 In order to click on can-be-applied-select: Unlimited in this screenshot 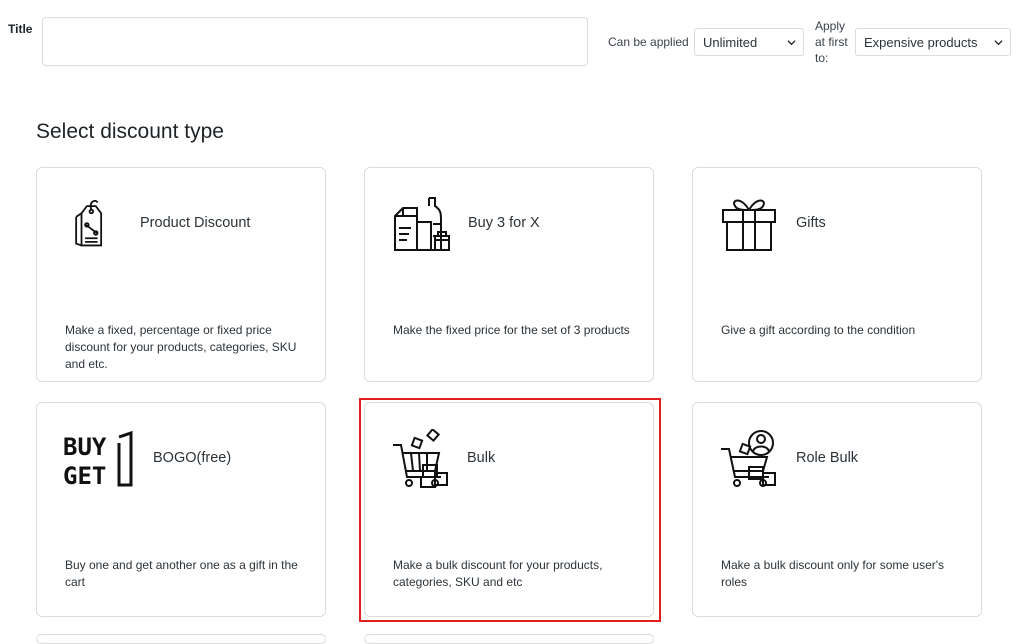, I will do `click(749, 42)`.